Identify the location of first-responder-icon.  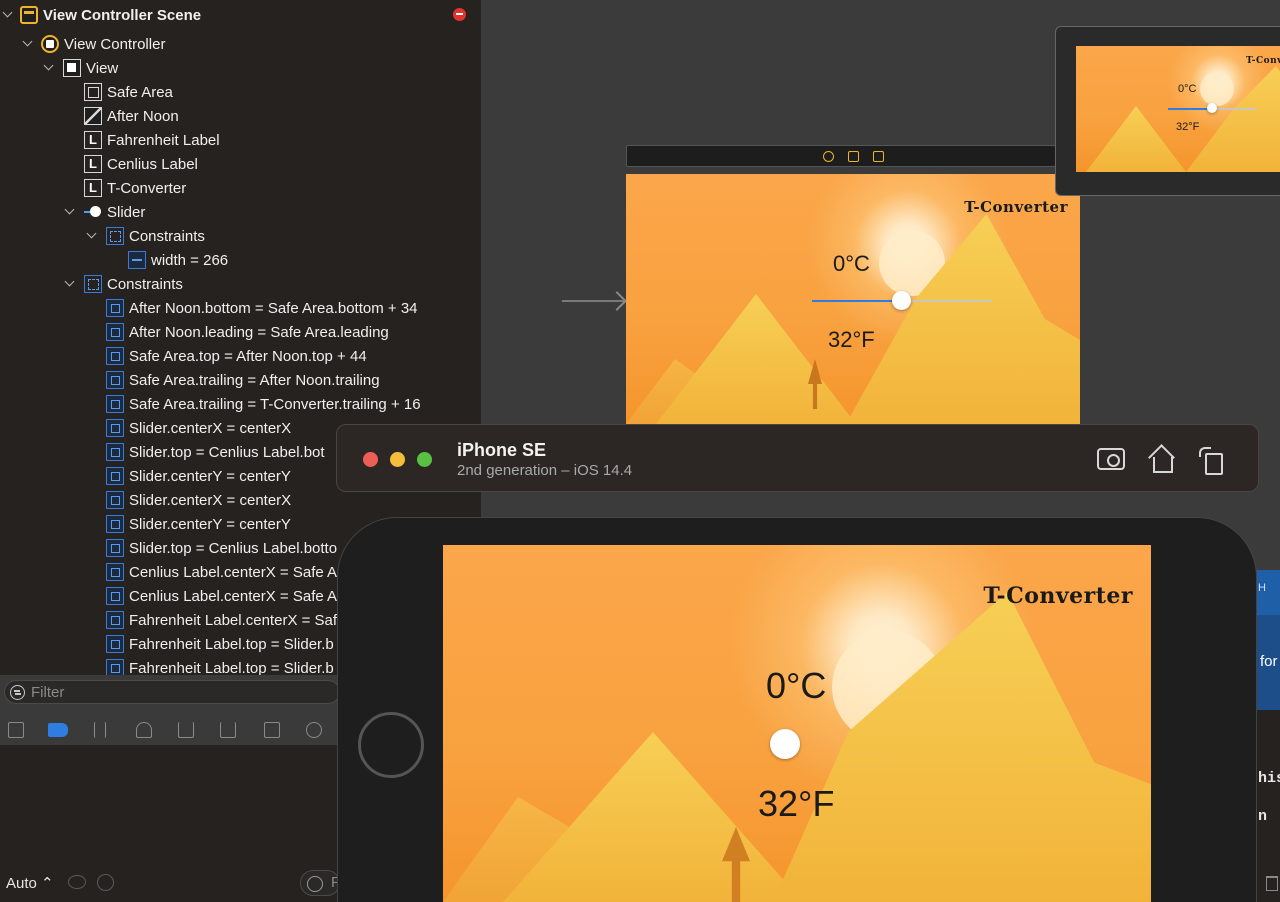
(853, 156).